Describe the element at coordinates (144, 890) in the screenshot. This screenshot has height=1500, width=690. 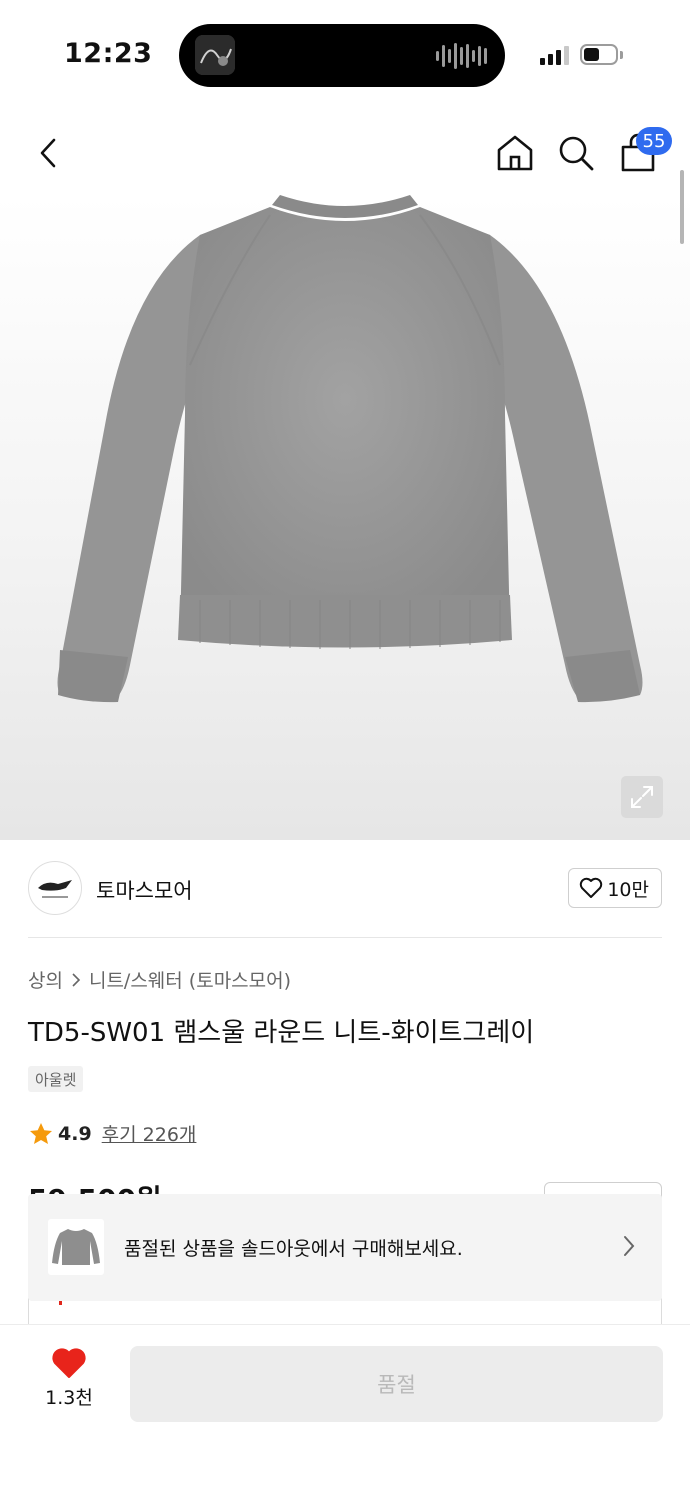
I see `brand-name: 토마스모어` at that location.